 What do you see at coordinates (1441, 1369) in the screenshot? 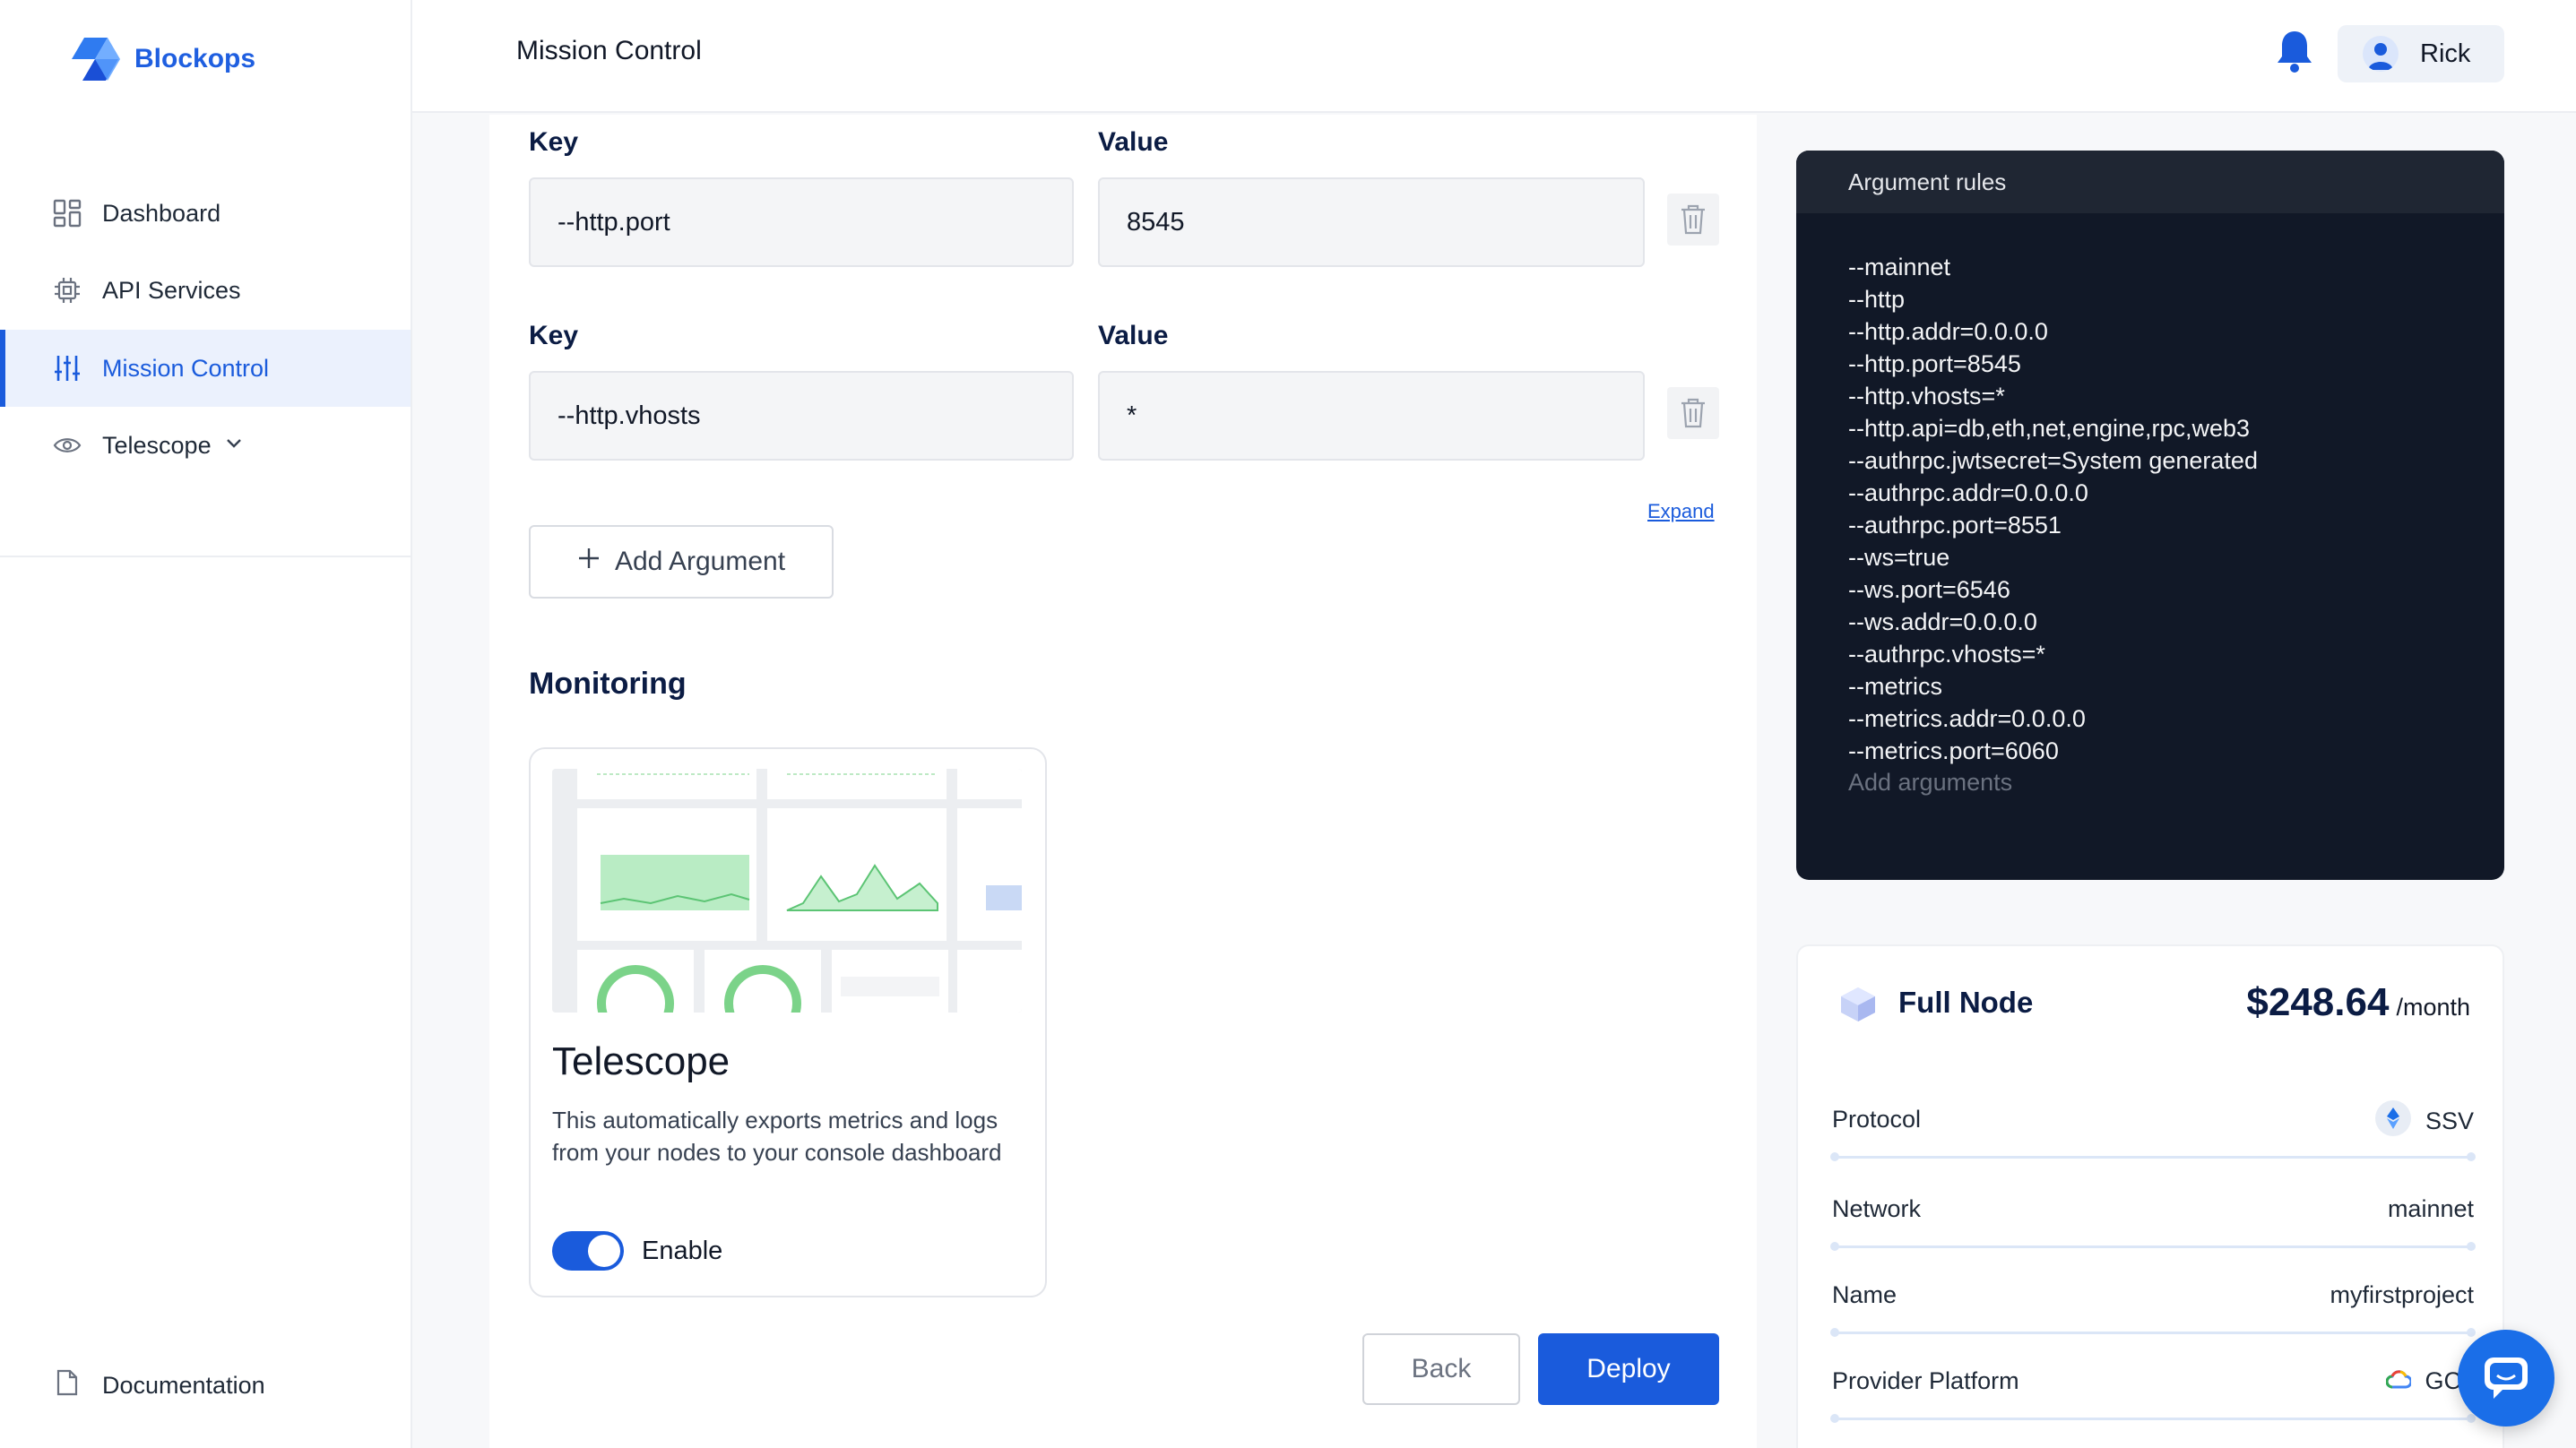
I see `back-button: Back` at bounding box center [1441, 1369].